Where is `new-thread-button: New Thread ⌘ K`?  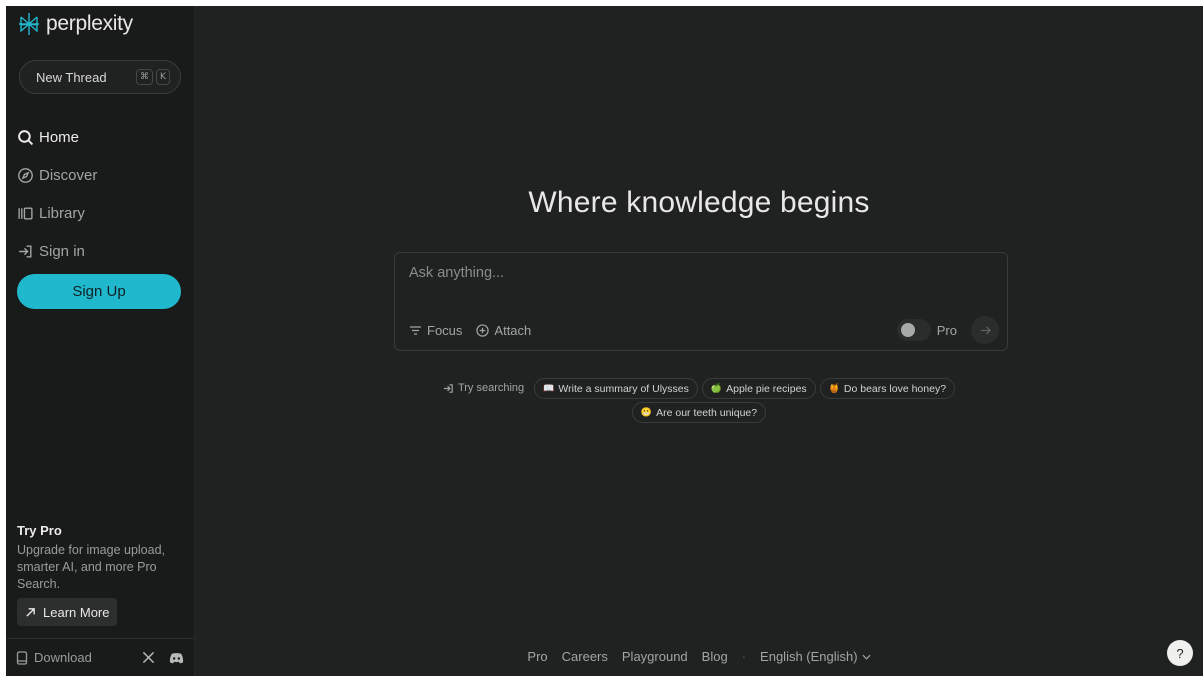
new-thread-button: New Thread ⌘ K is located at coordinates (100, 77).